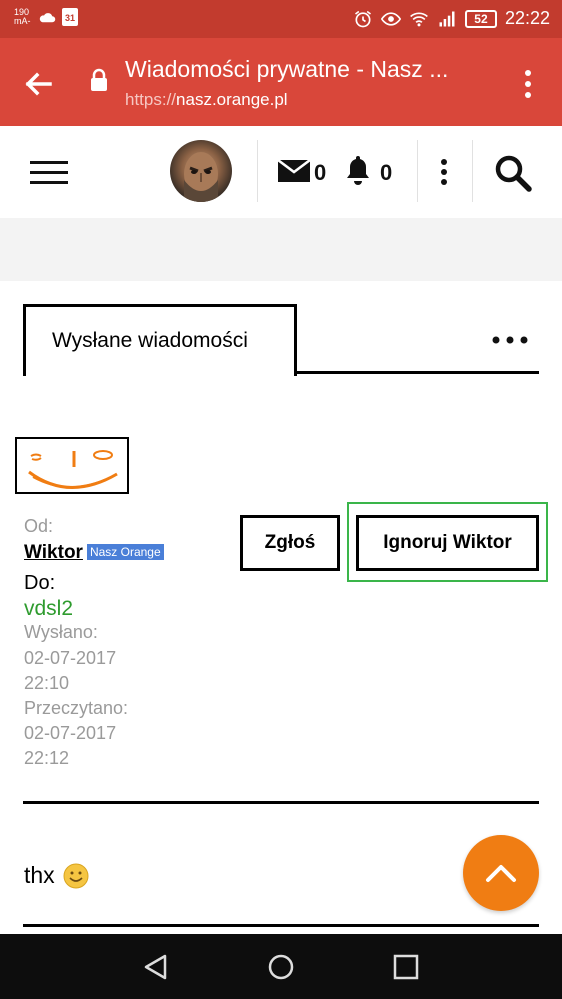  I want to click on sent-date-text: 02-07-2017, so click(70, 658).